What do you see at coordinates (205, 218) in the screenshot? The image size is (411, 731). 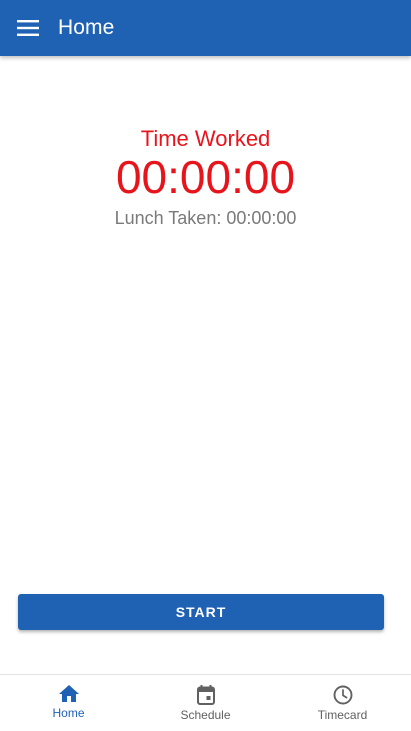 I see `lunch-taken-text: Lunch Taken: 00:00:00` at bounding box center [205, 218].